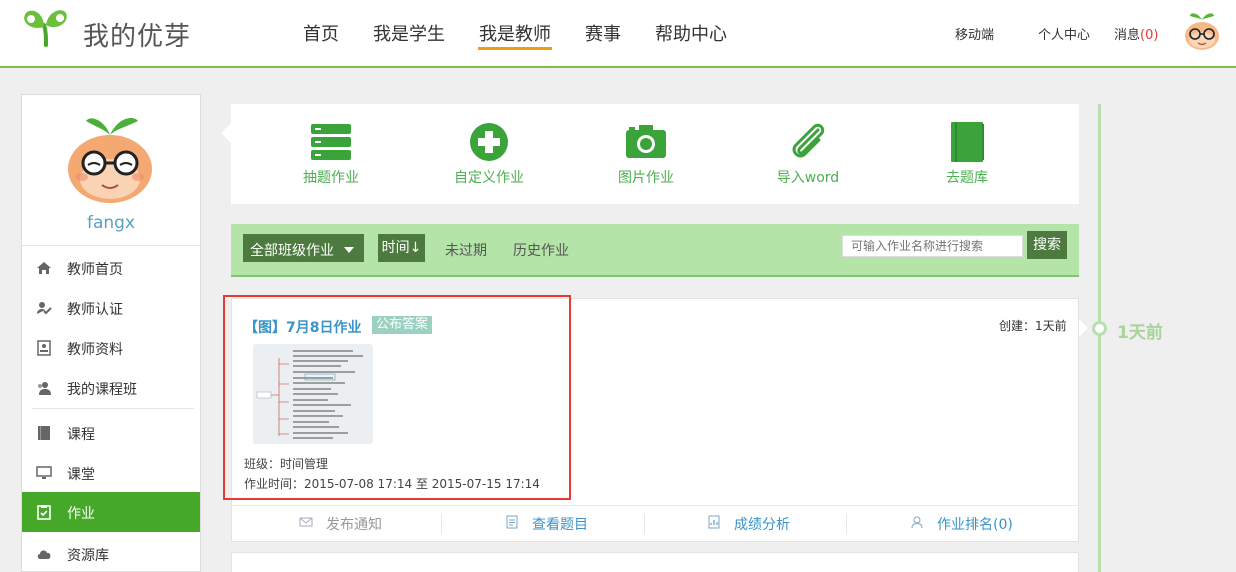  What do you see at coordinates (1064, 33) in the screenshot?
I see `personal-center-link: 个人中心` at bounding box center [1064, 33].